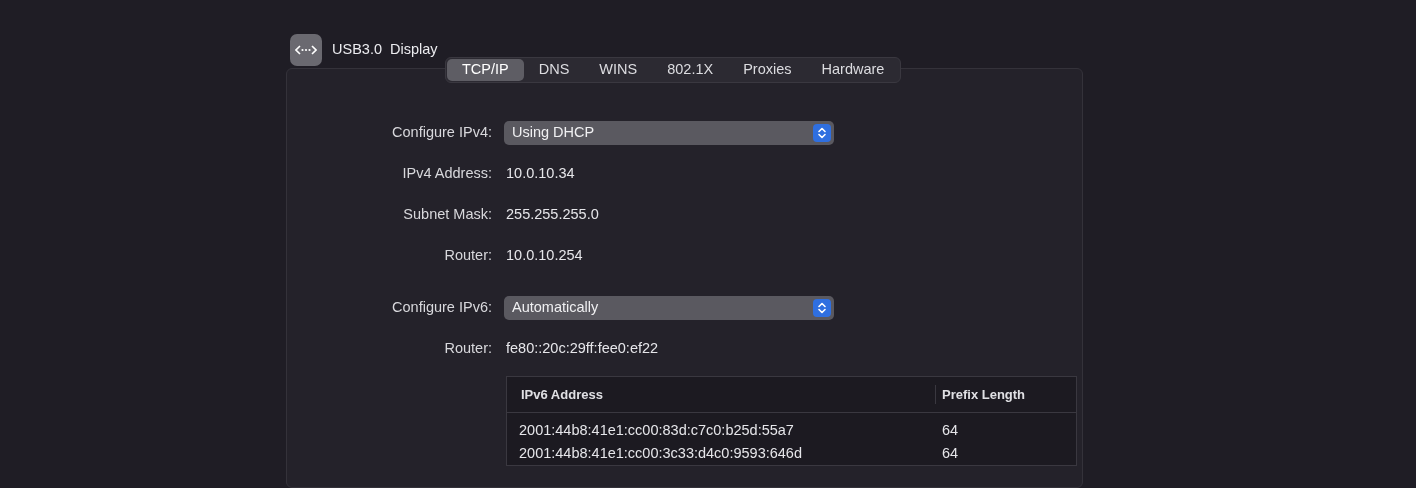 The image size is (1416, 488). Describe the element at coordinates (552, 215) in the screenshot. I see `field-value: 255.255.255.0` at that location.